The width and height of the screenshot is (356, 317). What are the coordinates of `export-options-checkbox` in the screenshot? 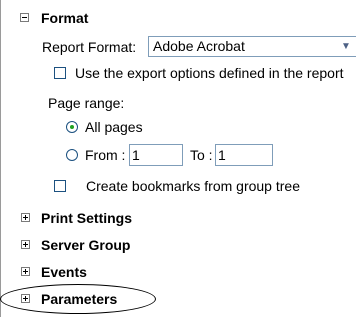 It's located at (60, 73).